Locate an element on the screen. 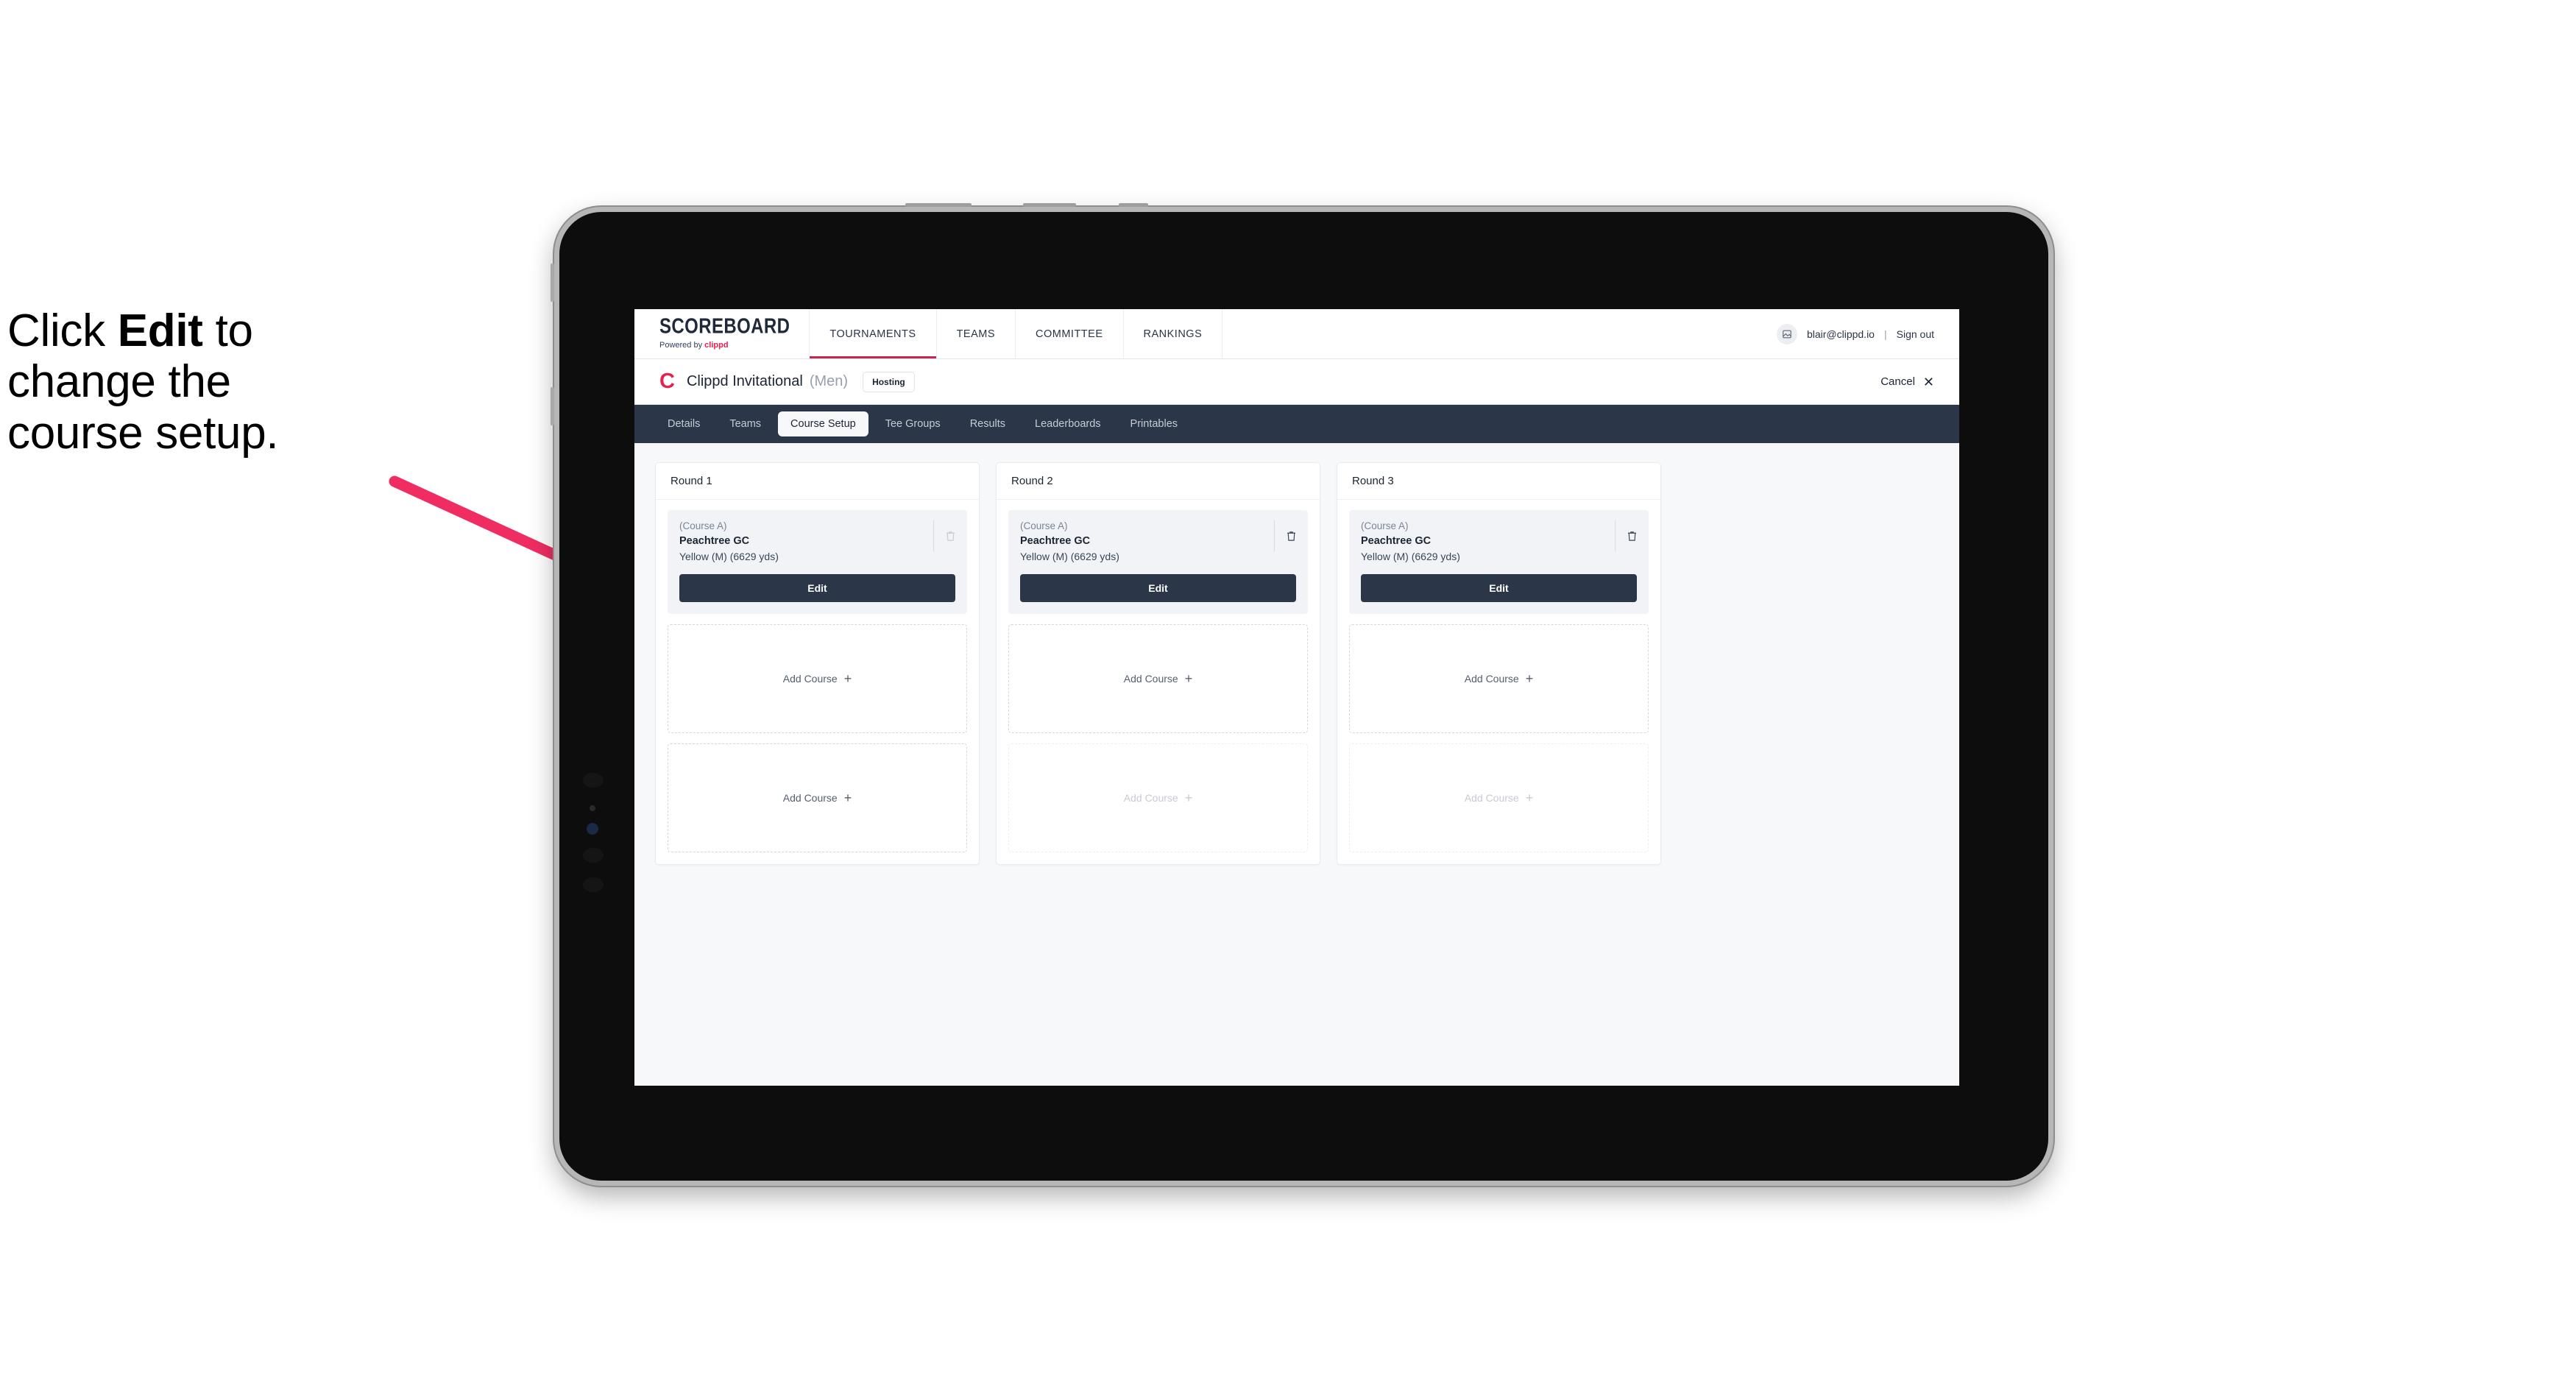 This screenshot has width=2576, height=1386. tab-teams-label: Teams is located at coordinates (745, 424).